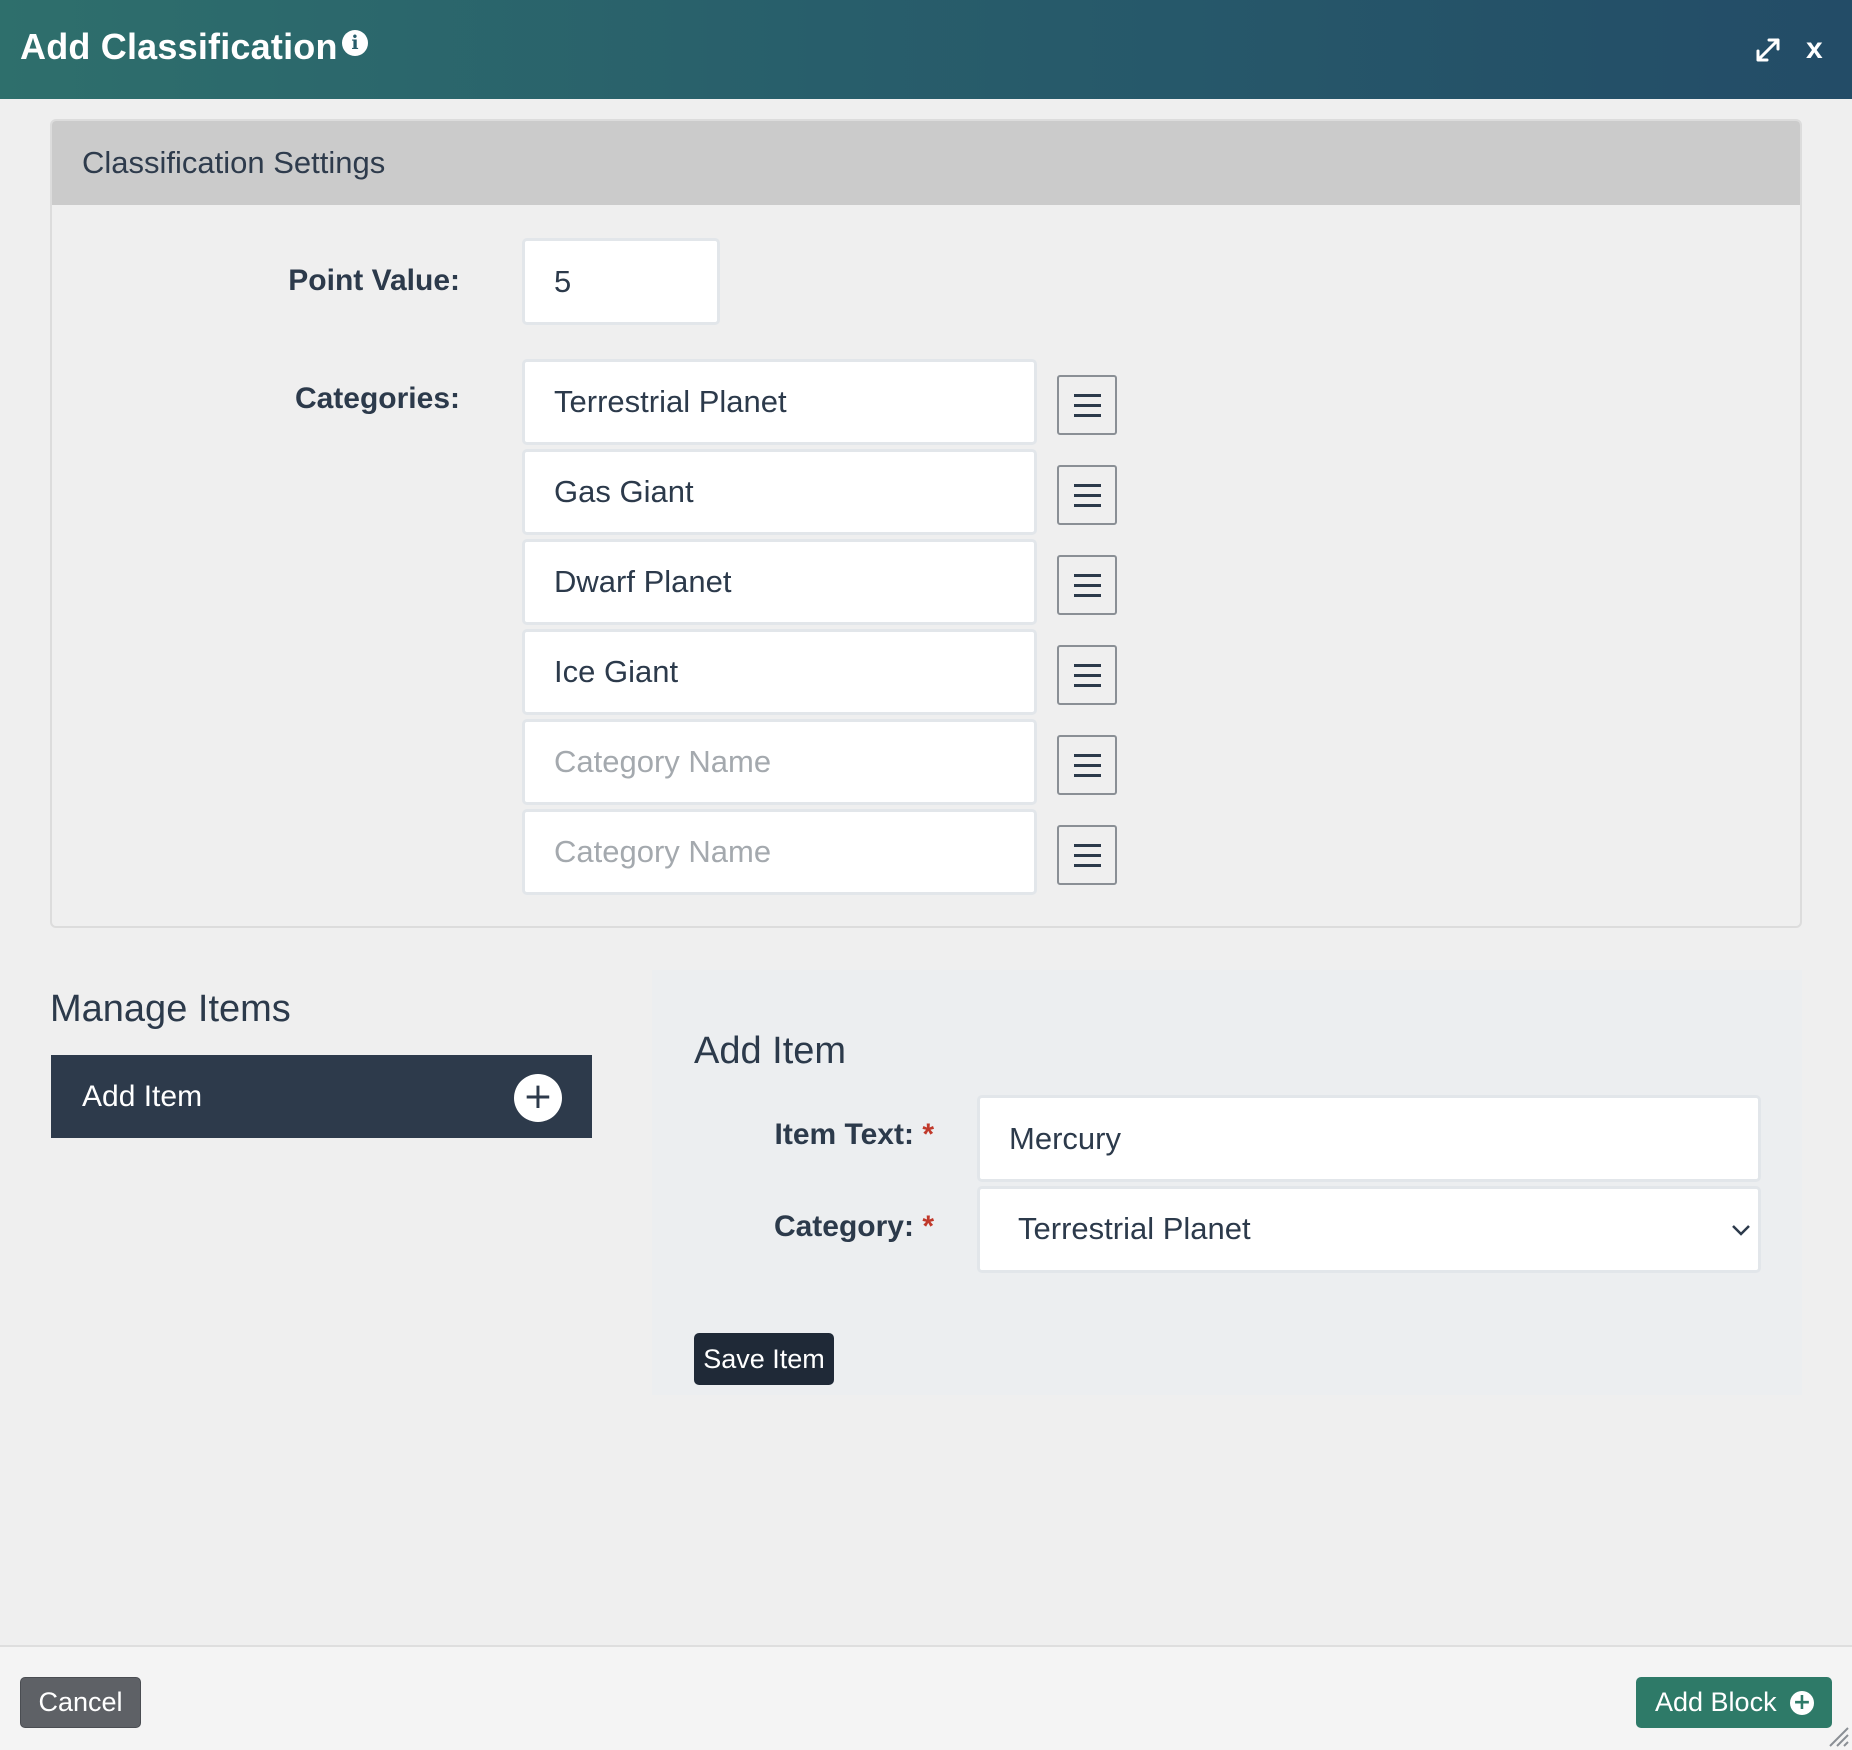  What do you see at coordinates (926, 49) in the screenshot?
I see `modal-header: Add Classification i x` at bounding box center [926, 49].